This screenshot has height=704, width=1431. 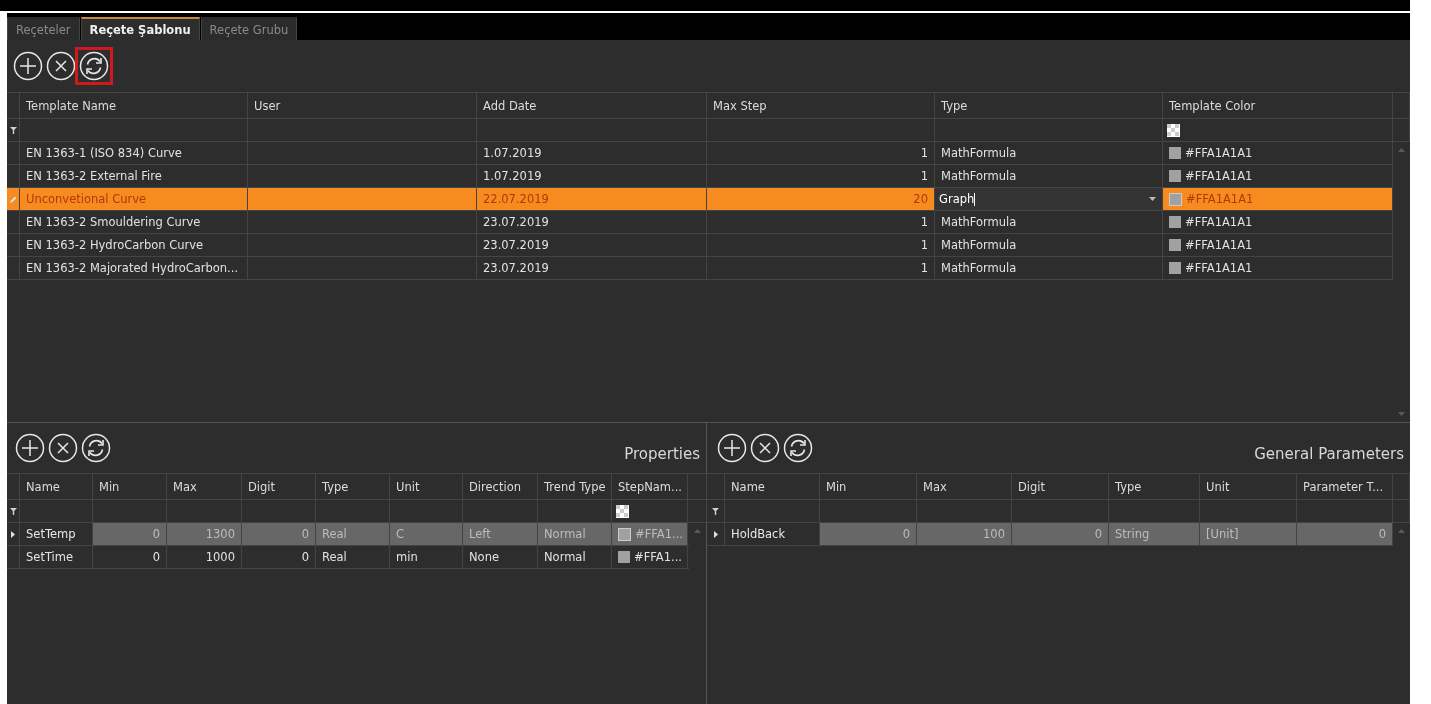 What do you see at coordinates (592, 105) in the screenshot?
I see `column-header: Add Date` at bounding box center [592, 105].